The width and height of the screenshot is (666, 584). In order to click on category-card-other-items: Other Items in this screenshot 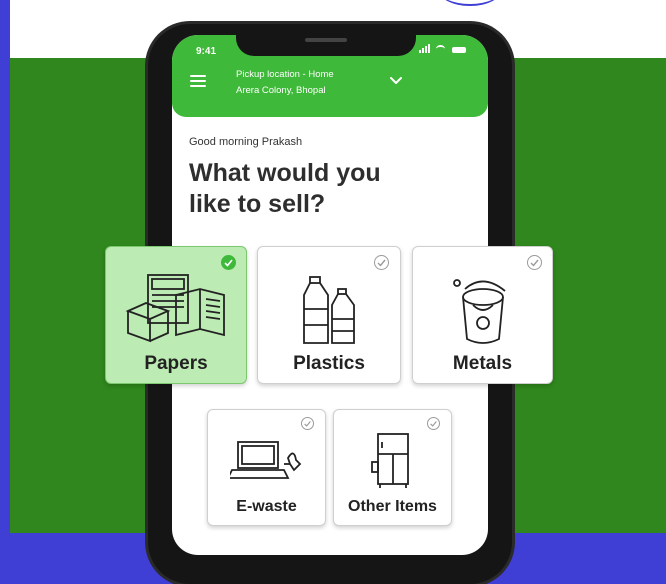, I will do `click(392, 467)`.